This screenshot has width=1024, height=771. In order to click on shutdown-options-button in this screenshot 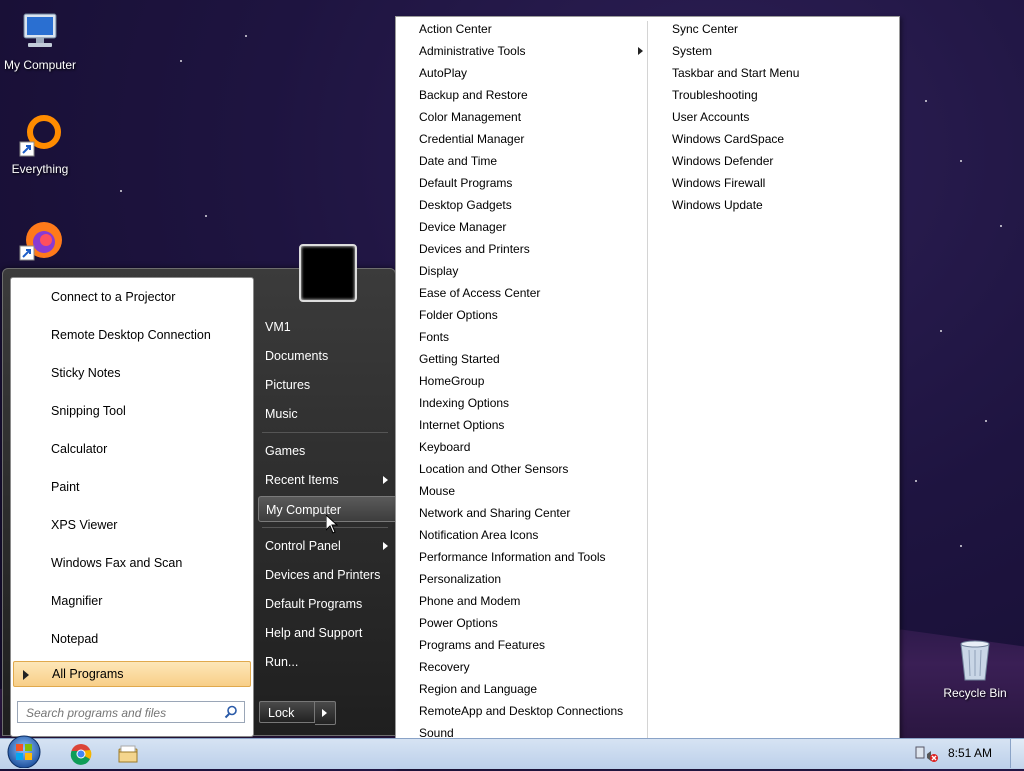, I will do `click(325, 713)`.